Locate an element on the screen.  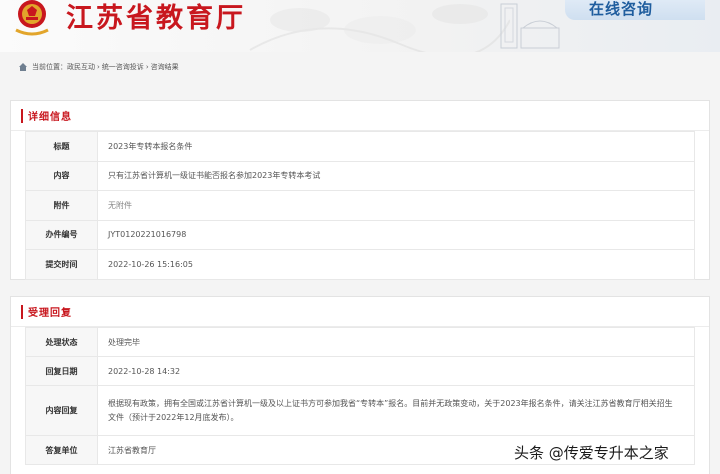
row-label: 回复日期 is located at coordinates (62, 371).